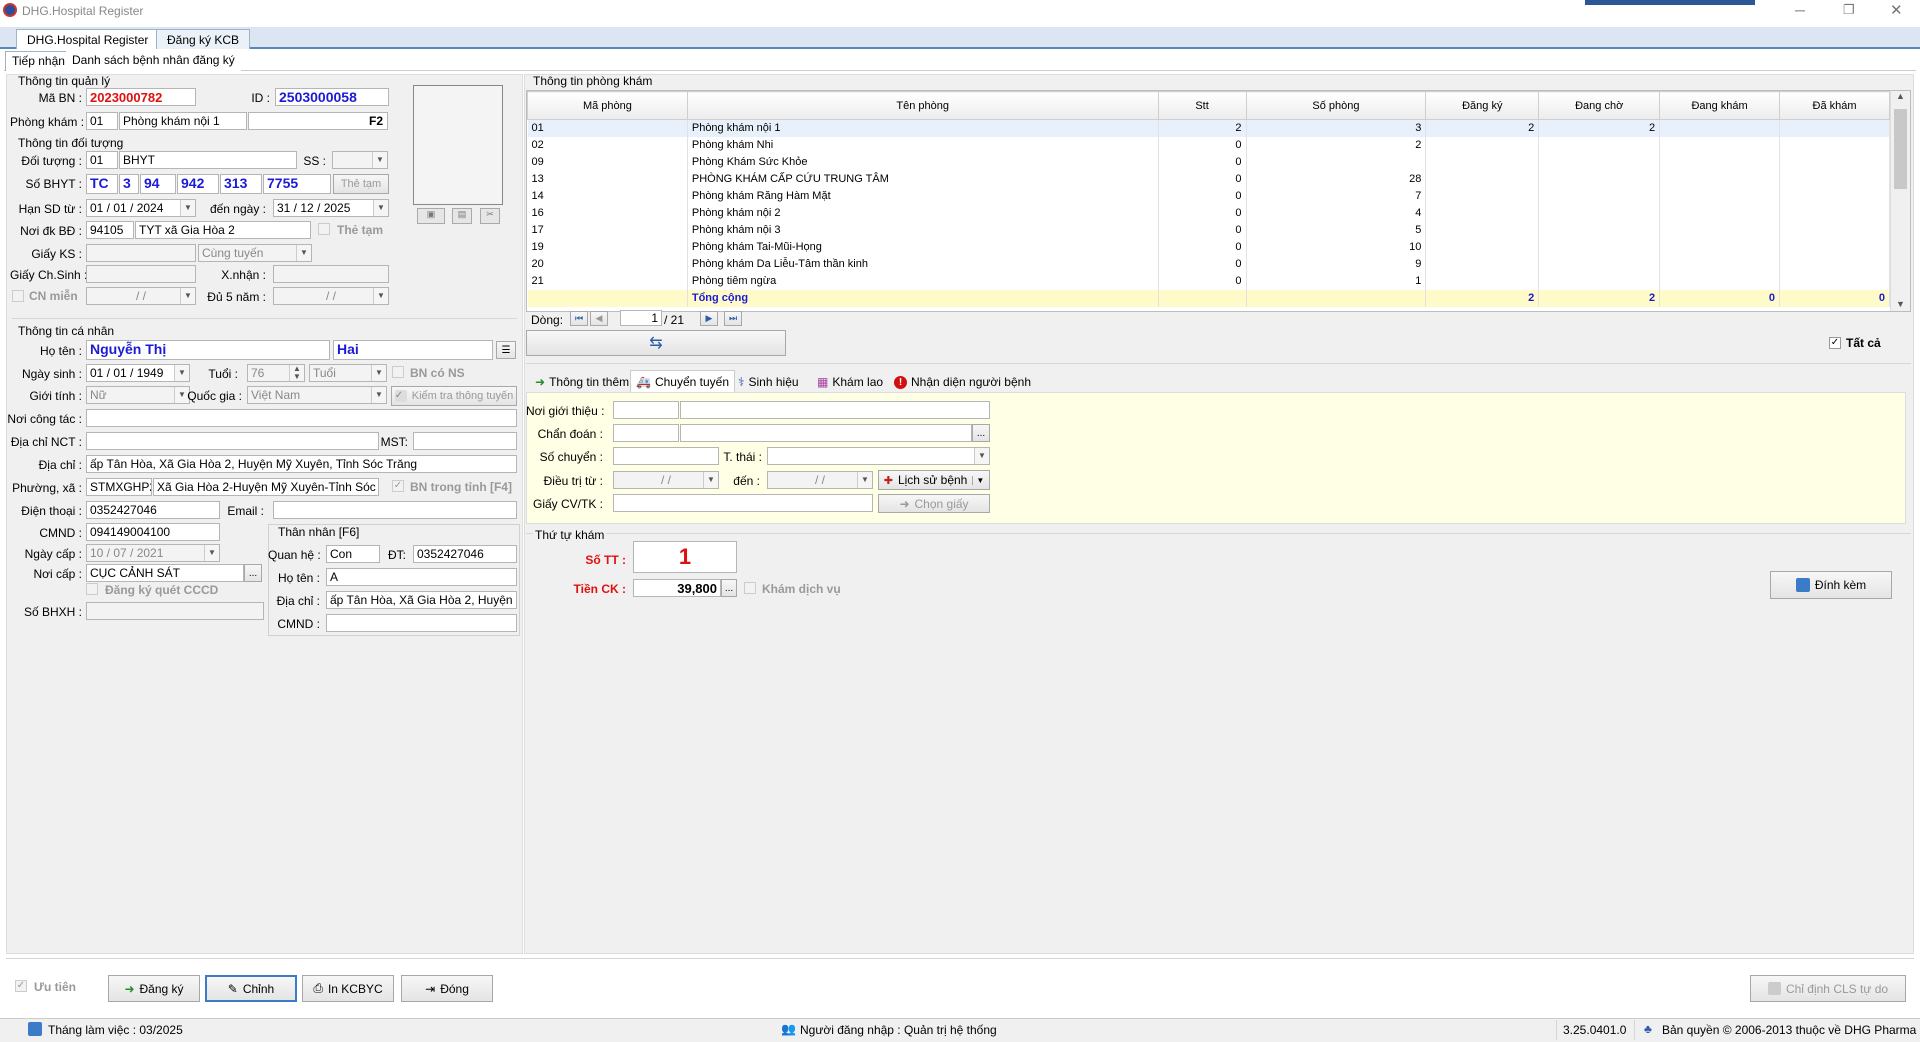 The image size is (1920, 1042). Describe the element at coordinates (348, 988) in the screenshot. I see `in-kcbyc-button: ⎙ In KCBYC` at that location.